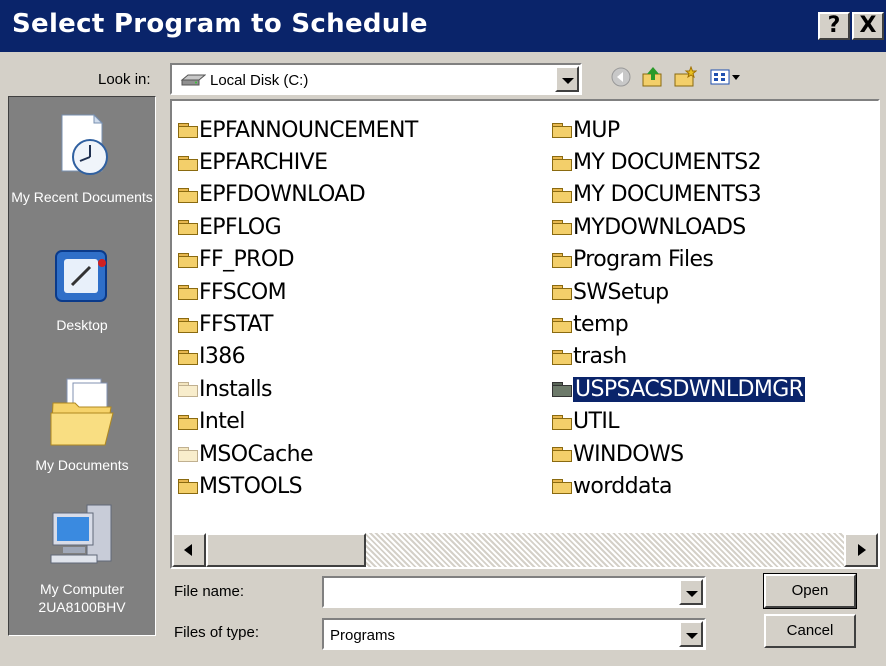 The width and height of the screenshot is (886, 666). I want to click on look-in-label: Look in:, so click(124, 79).